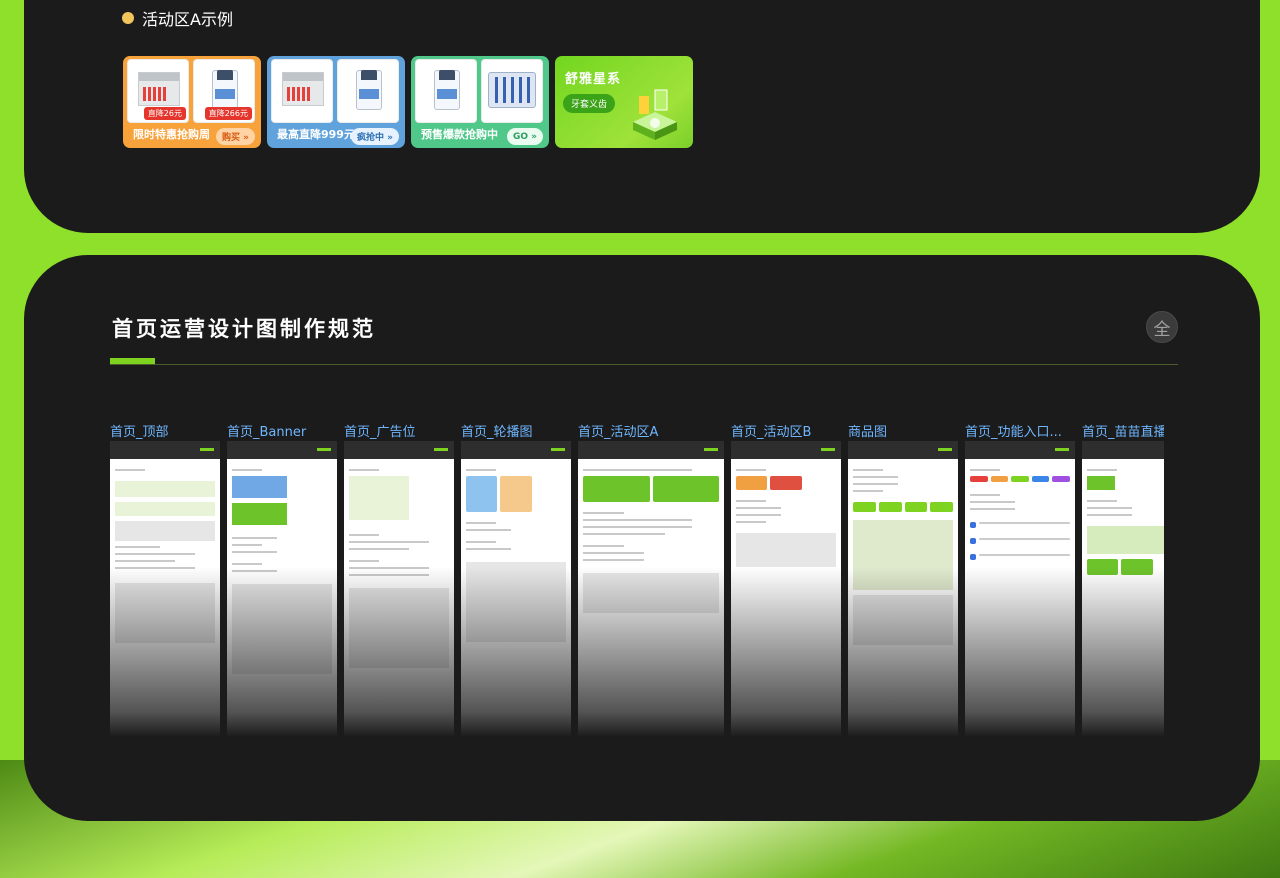  I want to click on thumbnail-label: 首页_顶部, so click(139, 431).